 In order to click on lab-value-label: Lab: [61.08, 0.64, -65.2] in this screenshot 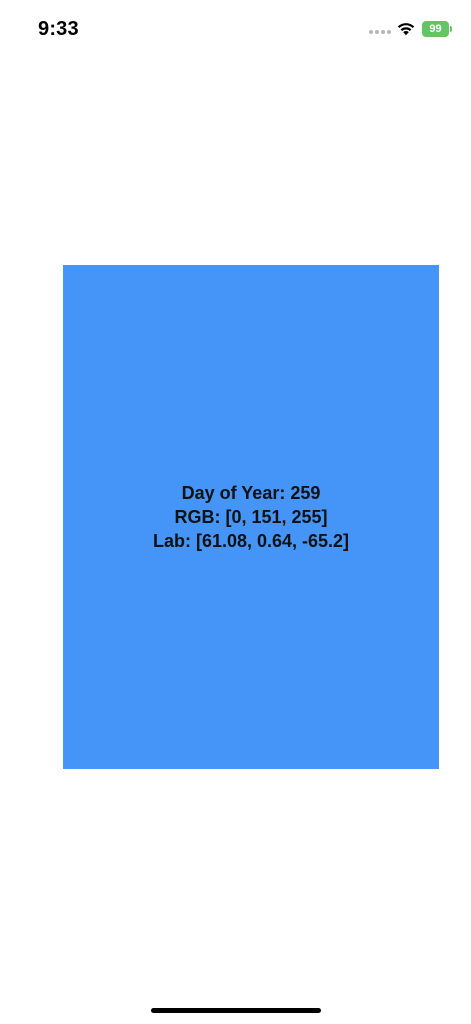, I will do `click(251, 541)`.